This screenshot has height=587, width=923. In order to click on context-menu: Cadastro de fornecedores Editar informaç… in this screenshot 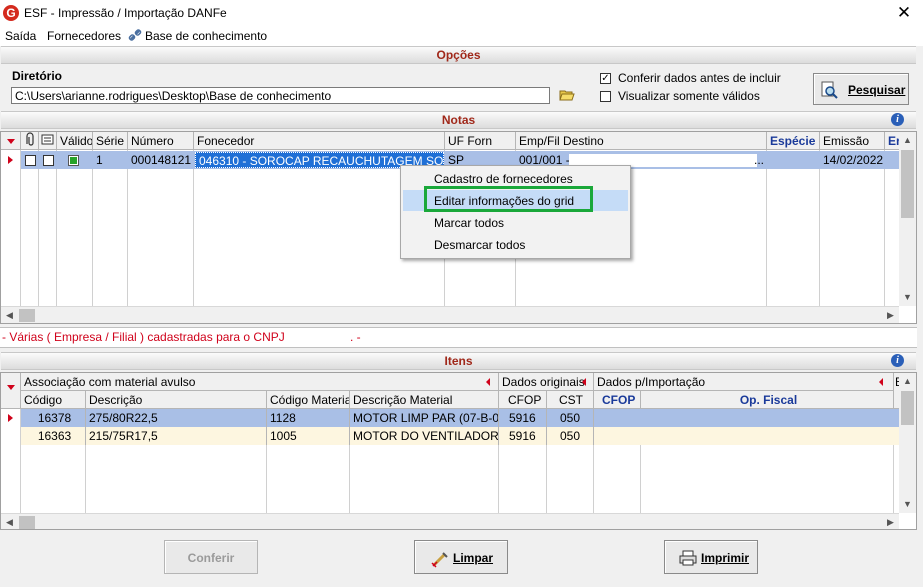, I will do `click(515, 212)`.